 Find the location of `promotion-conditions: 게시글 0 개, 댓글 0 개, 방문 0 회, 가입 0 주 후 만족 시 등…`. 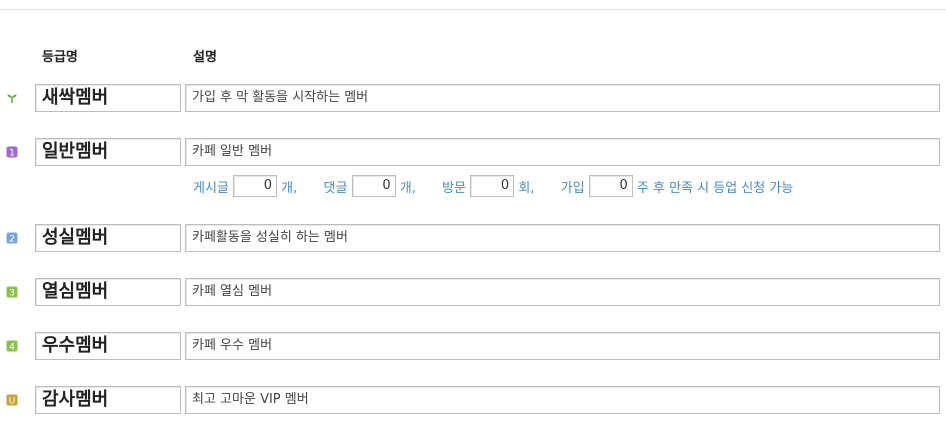

promotion-conditions: 게시글 0 개, 댓글 0 개, 방문 0 회, 가입 0 주 후 만족 시 등… is located at coordinates (493, 187).